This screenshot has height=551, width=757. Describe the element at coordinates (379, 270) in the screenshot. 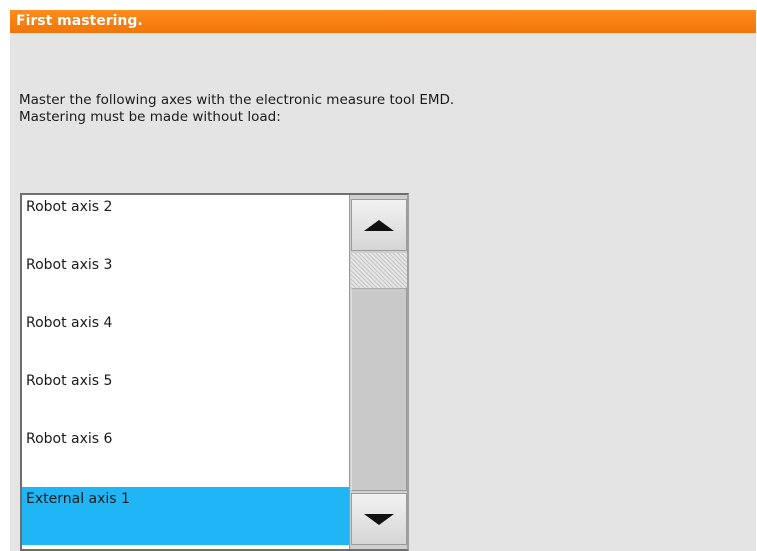

I see `scroll-track` at that location.